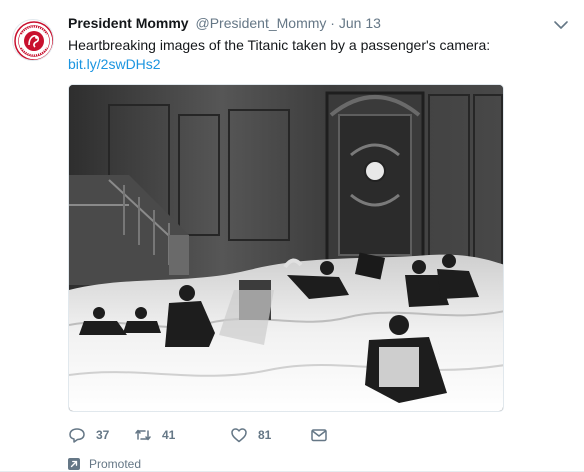 This screenshot has width=584, height=472. What do you see at coordinates (143, 435) in the screenshot?
I see `retweet-icon` at bounding box center [143, 435].